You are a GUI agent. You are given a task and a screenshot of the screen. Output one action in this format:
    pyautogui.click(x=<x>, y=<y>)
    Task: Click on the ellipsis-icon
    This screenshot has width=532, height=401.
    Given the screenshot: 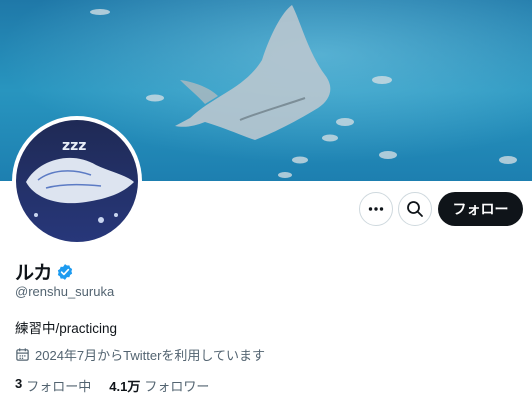 What is the action you would take?
    pyautogui.click(x=376, y=209)
    